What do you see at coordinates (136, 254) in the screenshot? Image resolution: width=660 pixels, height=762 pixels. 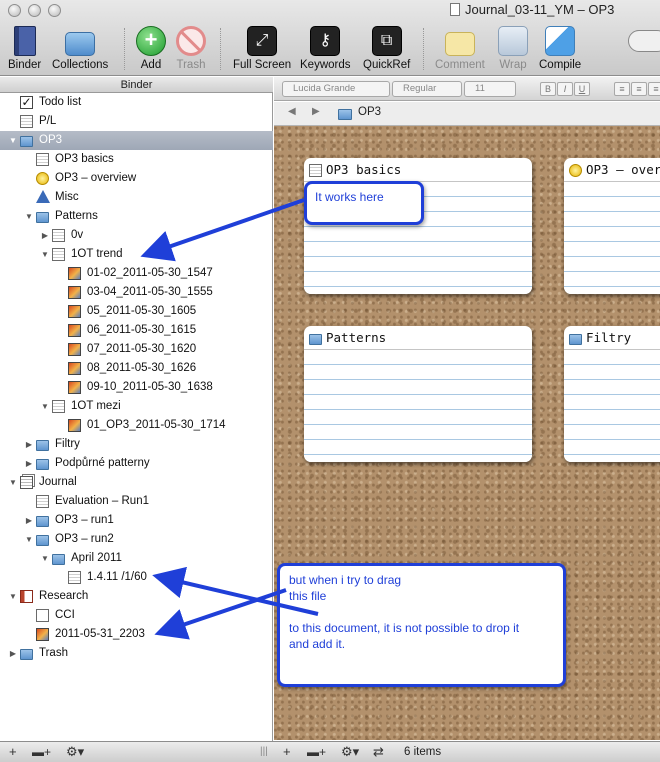 I see `binder-item: ▼ 1OT trend` at bounding box center [136, 254].